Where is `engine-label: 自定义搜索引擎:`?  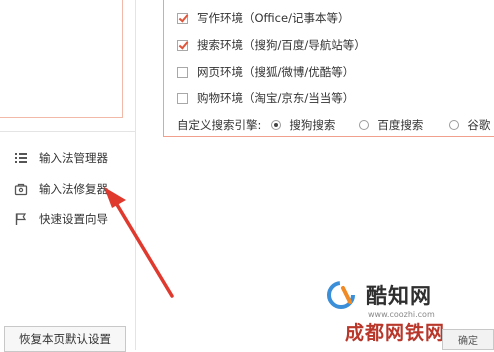
engine-label: 自定义搜索引擎: is located at coordinates (219, 125).